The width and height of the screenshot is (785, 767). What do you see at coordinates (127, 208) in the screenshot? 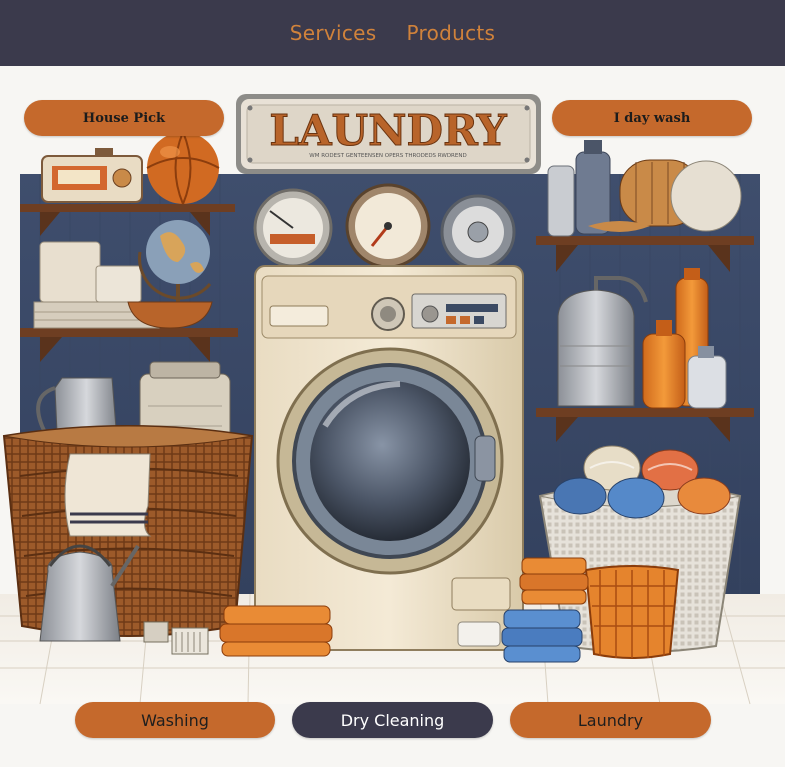
I see `left-top-shelf` at bounding box center [127, 208].